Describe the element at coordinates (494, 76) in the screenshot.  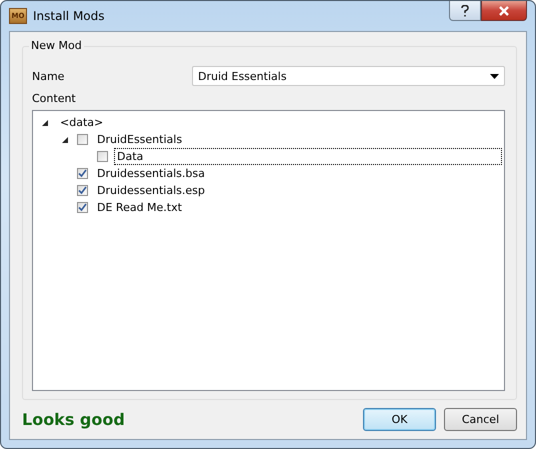
I see `dropdown-arrow-icon` at that location.